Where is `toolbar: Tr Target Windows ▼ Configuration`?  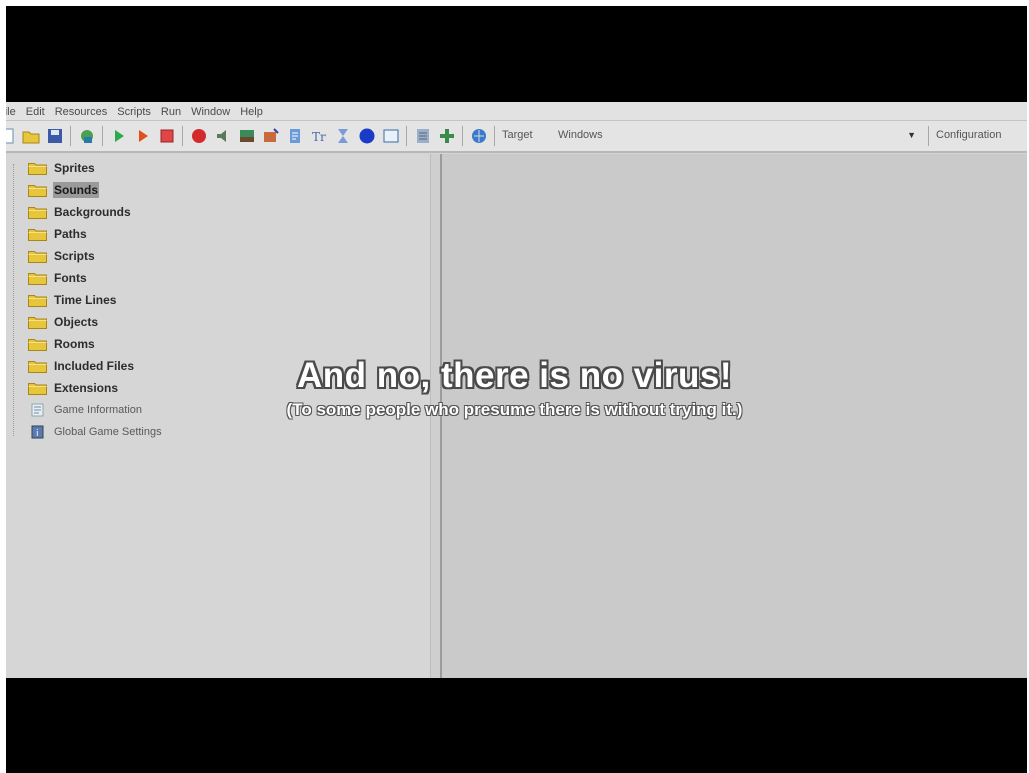 toolbar: Tr Target Windows ▼ Configuration is located at coordinates (516, 137).